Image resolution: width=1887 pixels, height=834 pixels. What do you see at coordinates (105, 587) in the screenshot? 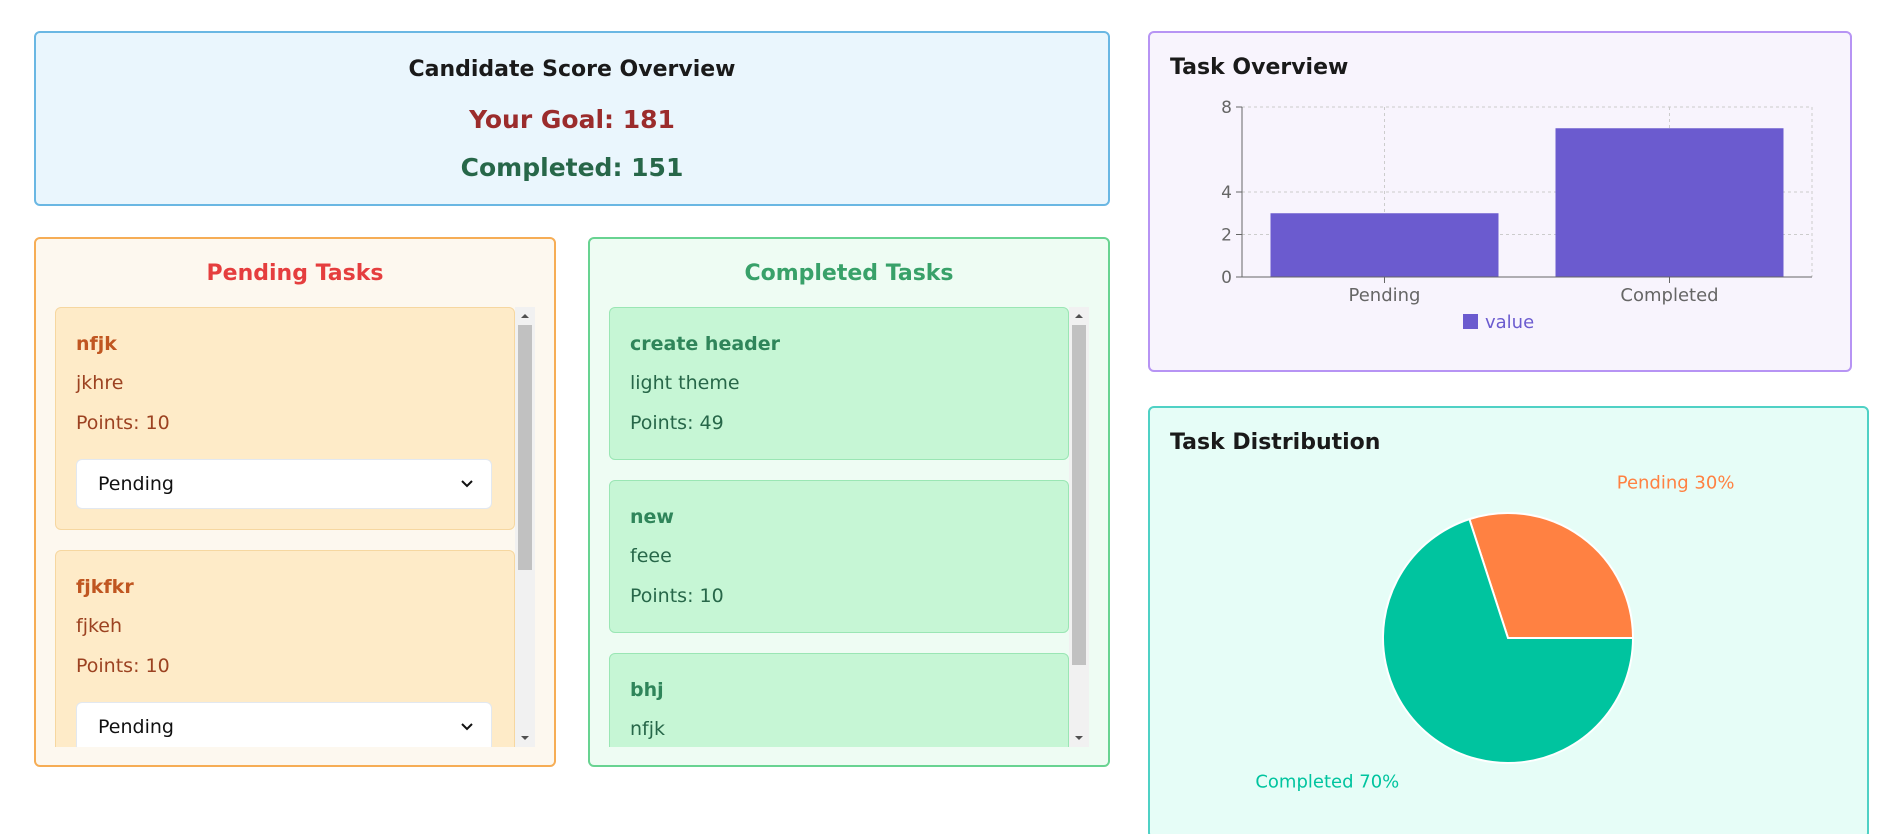
I see `task-name: fjkfkr` at bounding box center [105, 587].